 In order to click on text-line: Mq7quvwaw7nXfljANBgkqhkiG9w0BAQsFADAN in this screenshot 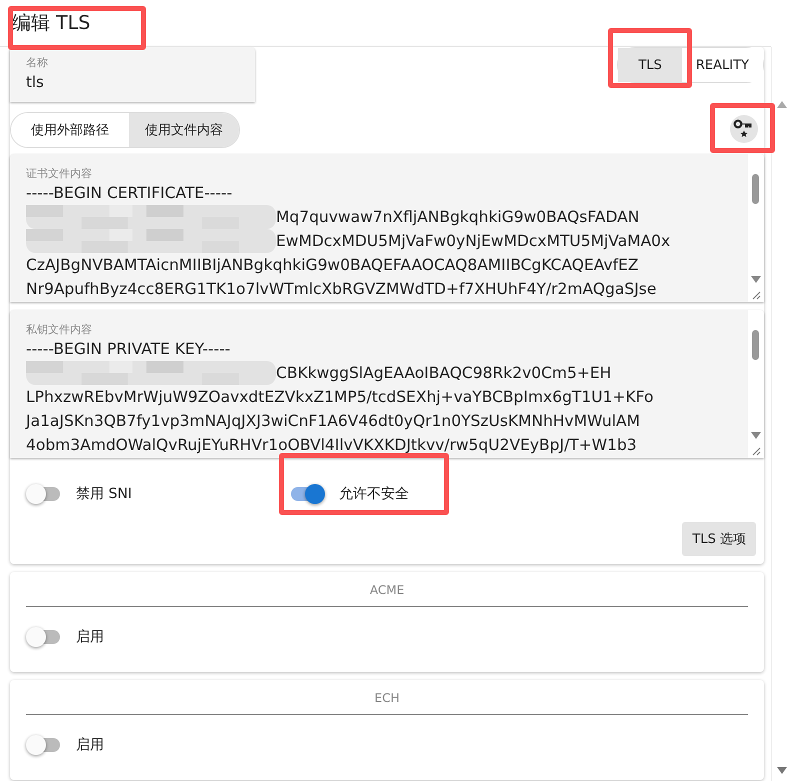, I will do `click(458, 217)`.